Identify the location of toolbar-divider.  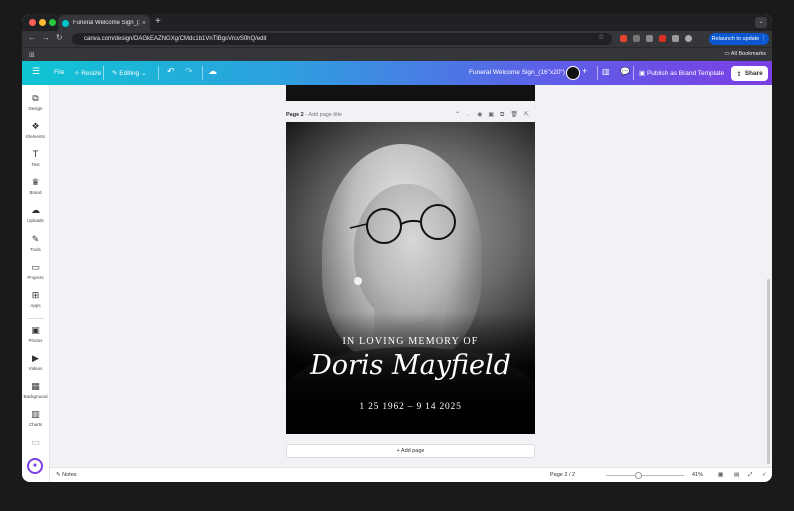
(158, 73).